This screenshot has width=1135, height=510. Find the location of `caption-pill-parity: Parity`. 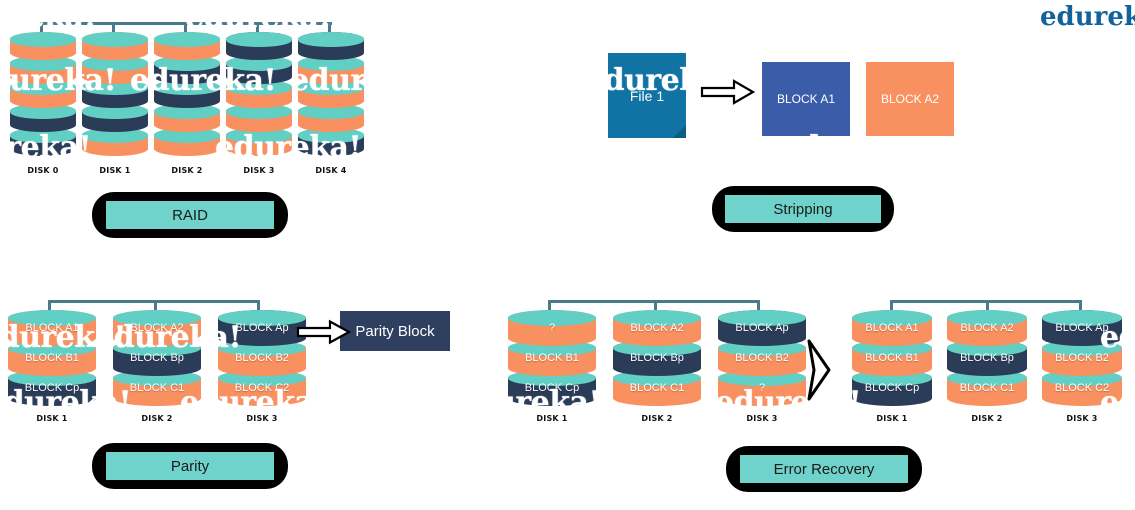

caption-pill-parity: Parity is located at coordinates (190, 466).